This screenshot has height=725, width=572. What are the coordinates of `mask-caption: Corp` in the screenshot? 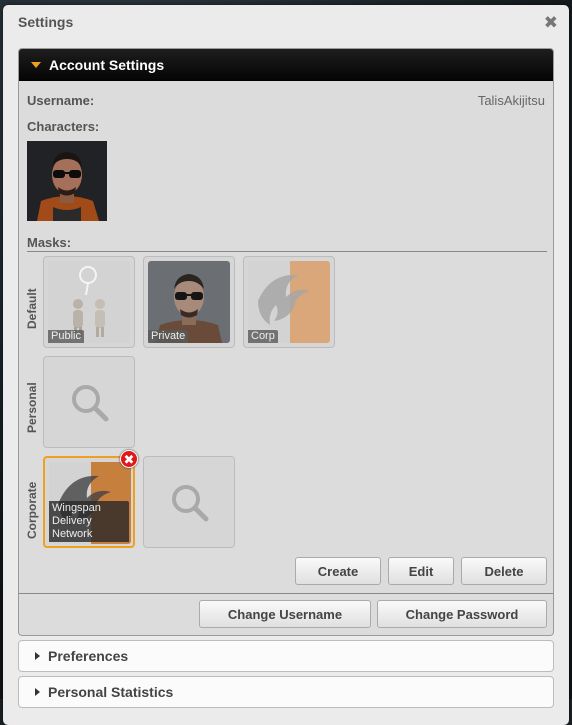 It's located at (263, 336).